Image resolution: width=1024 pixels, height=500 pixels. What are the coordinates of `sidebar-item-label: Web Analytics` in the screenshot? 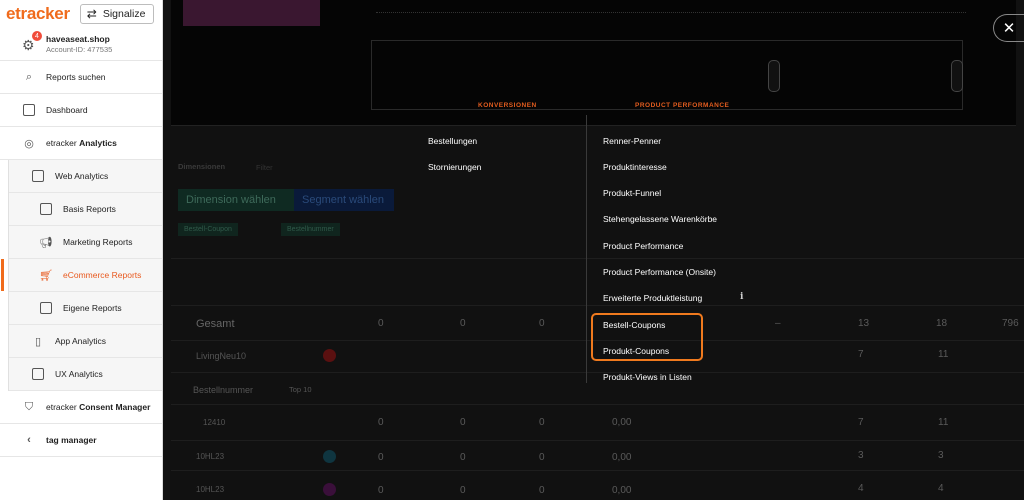 It's located at (82, 176).